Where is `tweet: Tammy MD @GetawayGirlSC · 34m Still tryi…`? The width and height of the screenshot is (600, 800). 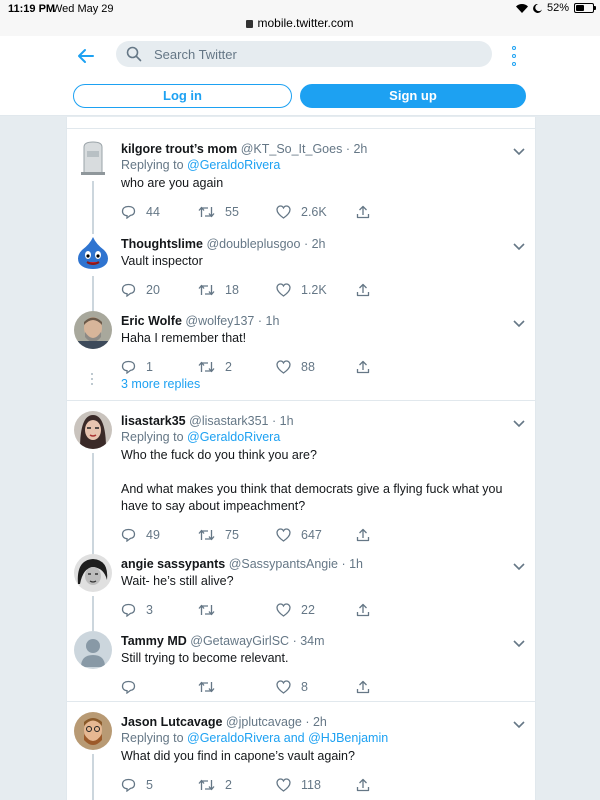 tweet: Tammy MD @GetawayGirlSC · 34m Still tryi… is located at coordinates (301, 661).